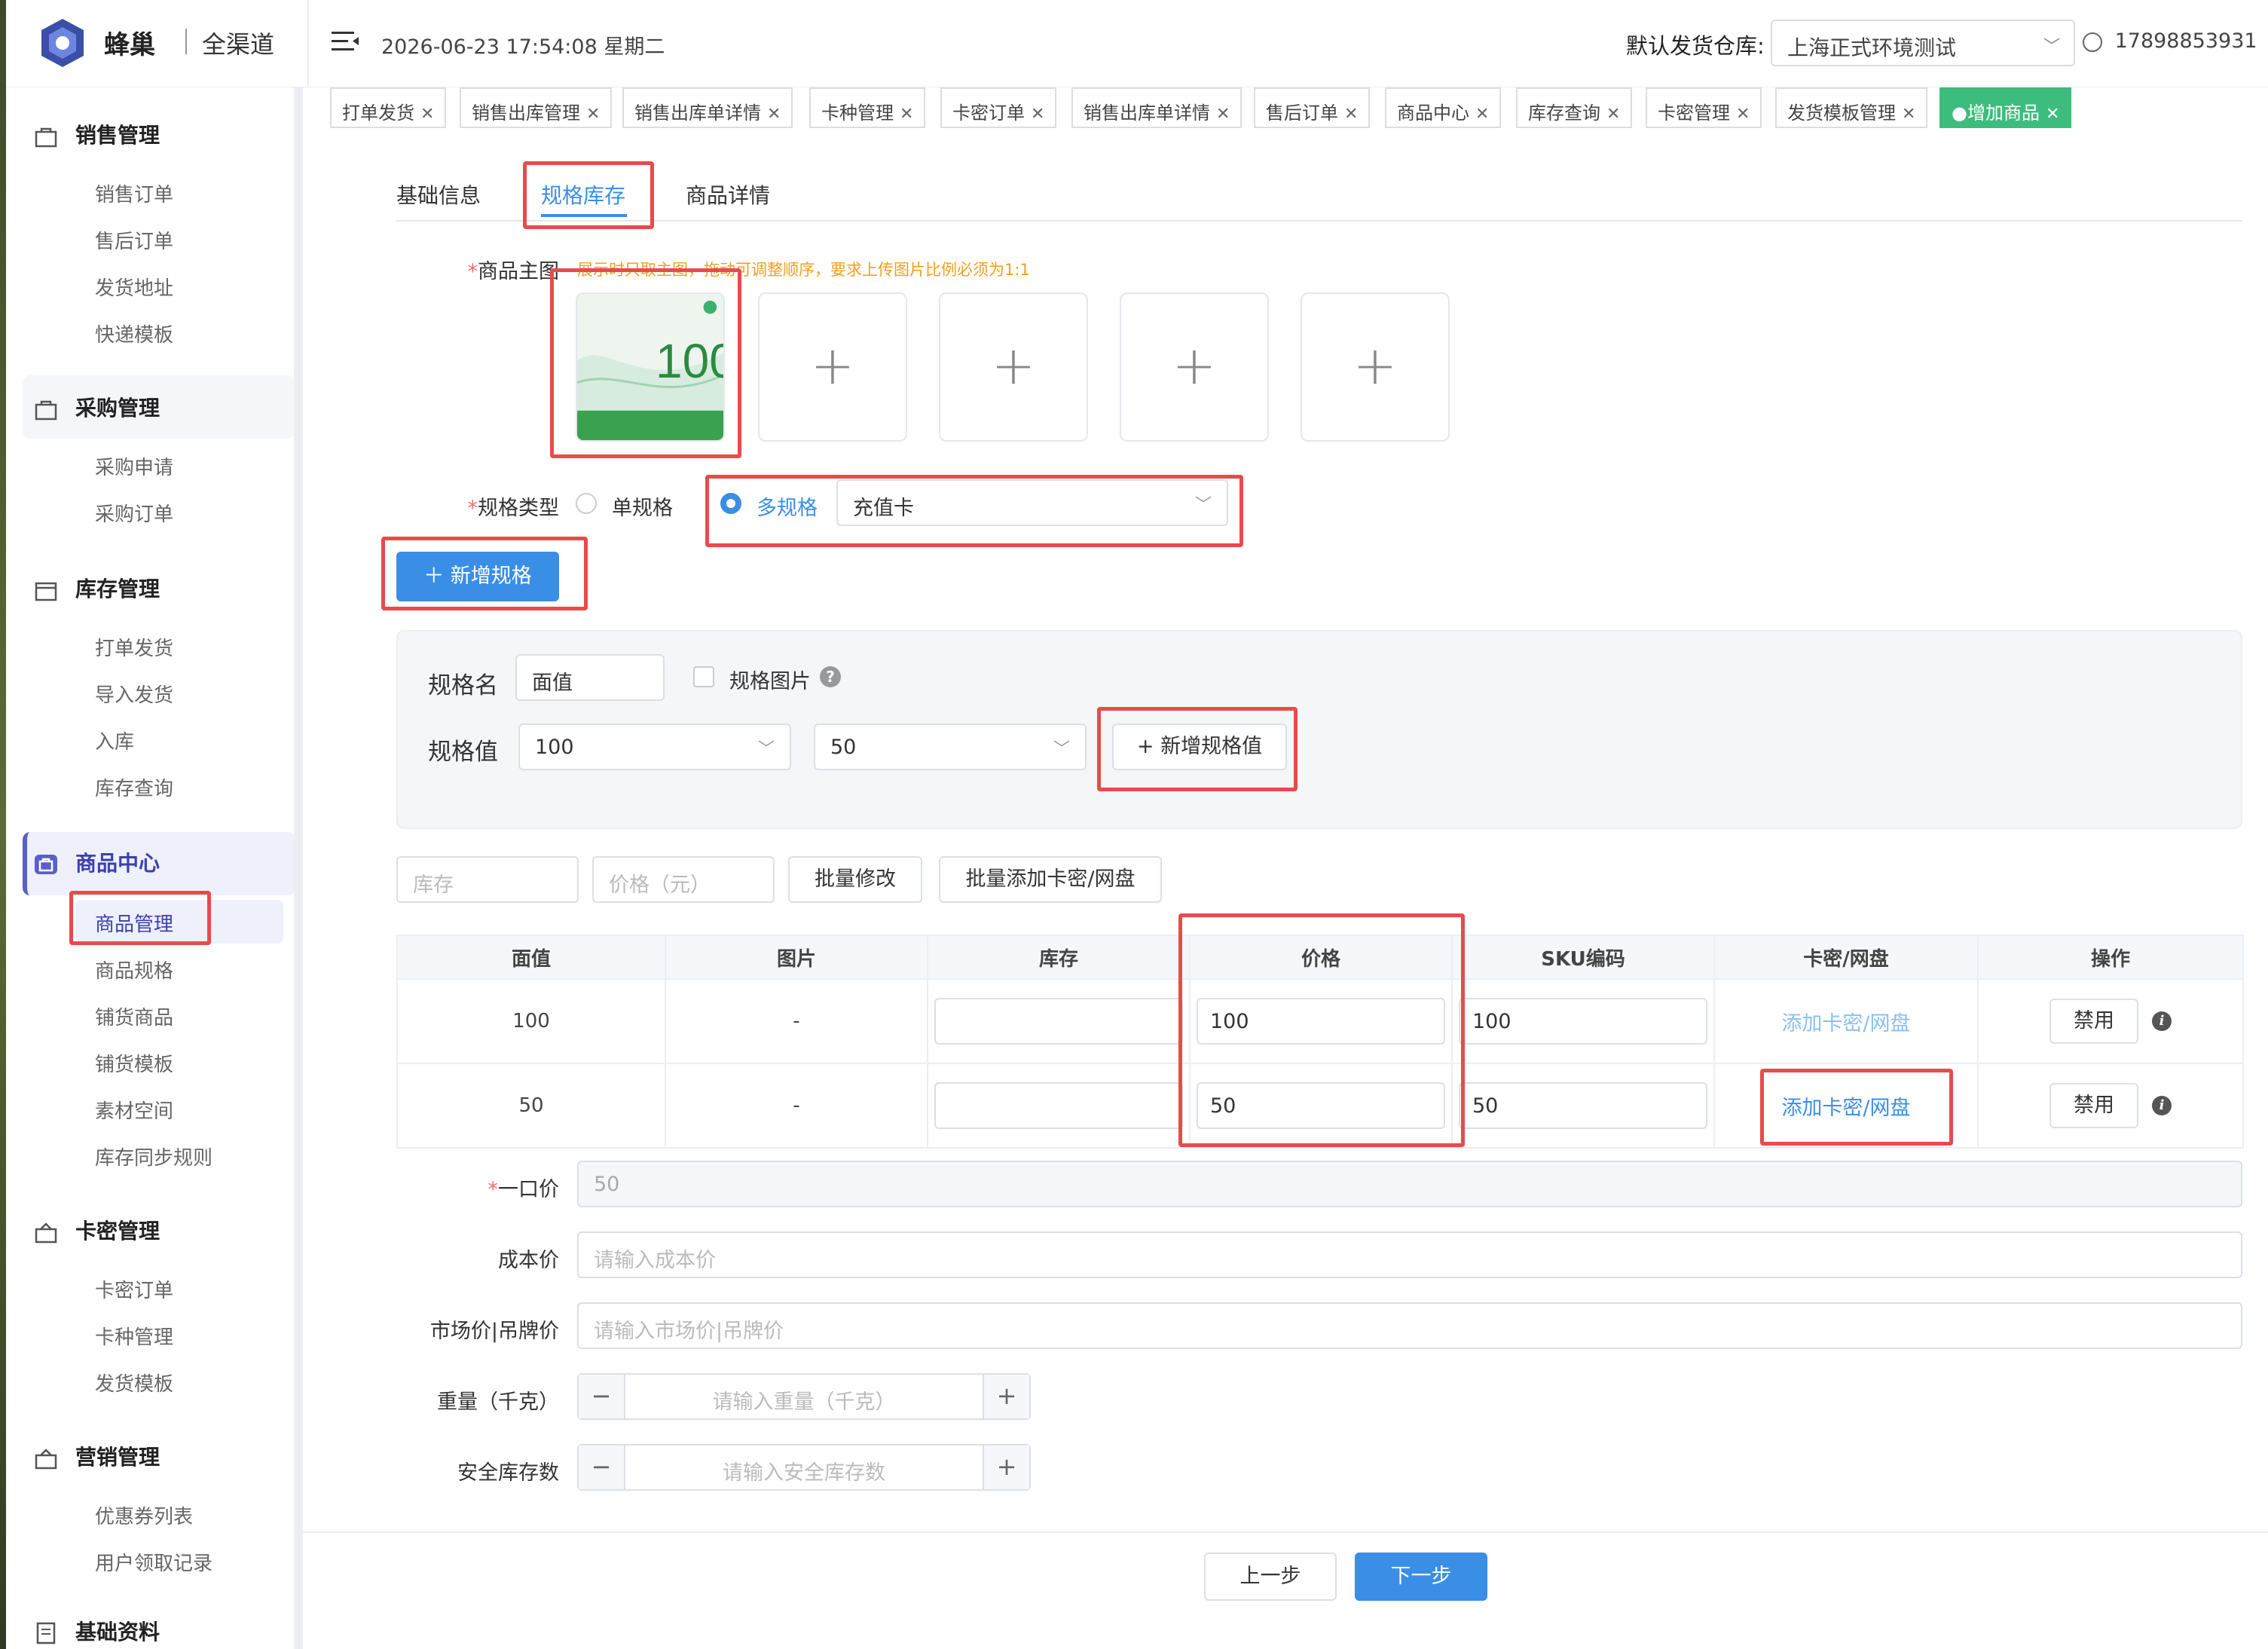 The width and height of the screenshot is (2268, 1649). What do you see at coordinates (114, 740) in the screenshot?
I see `sidebar-item-stock-in: 入库` at bounding box center [114, 740].